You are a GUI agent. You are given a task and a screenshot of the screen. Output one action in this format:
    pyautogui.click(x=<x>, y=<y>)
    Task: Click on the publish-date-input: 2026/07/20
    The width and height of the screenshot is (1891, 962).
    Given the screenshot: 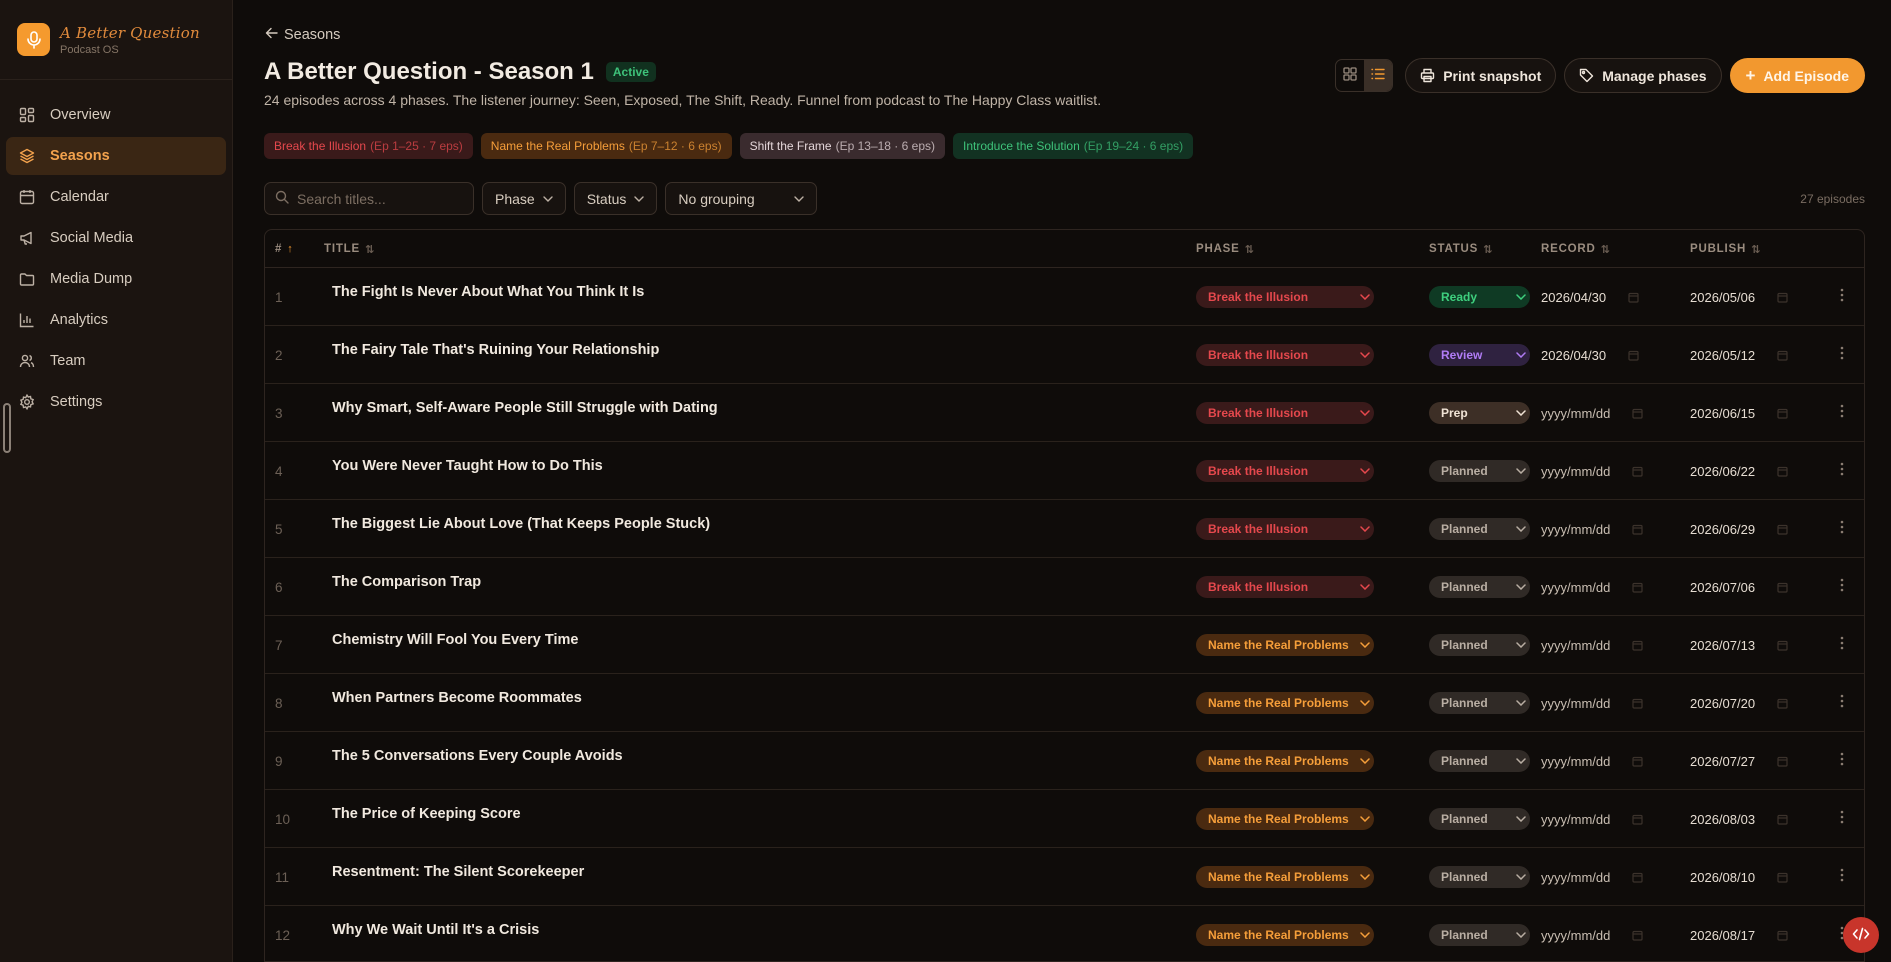 What is the action you would take?
    pyautogui.click(x=1739, y=703)
    